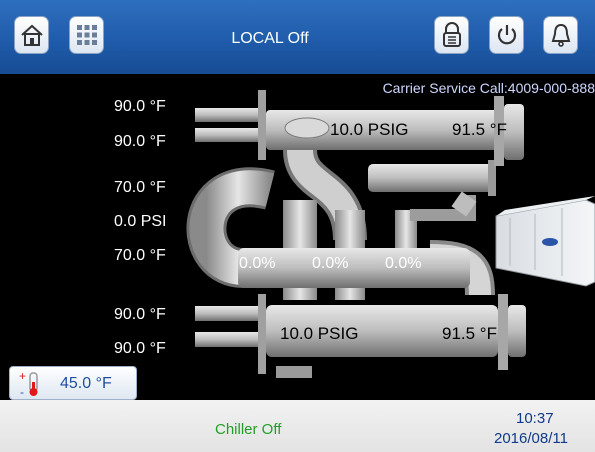  Describe the element at coordinates (488, 88) in the screenshot. I see `service-call-text: Carrier Service Call:4009-000-888` at that location.